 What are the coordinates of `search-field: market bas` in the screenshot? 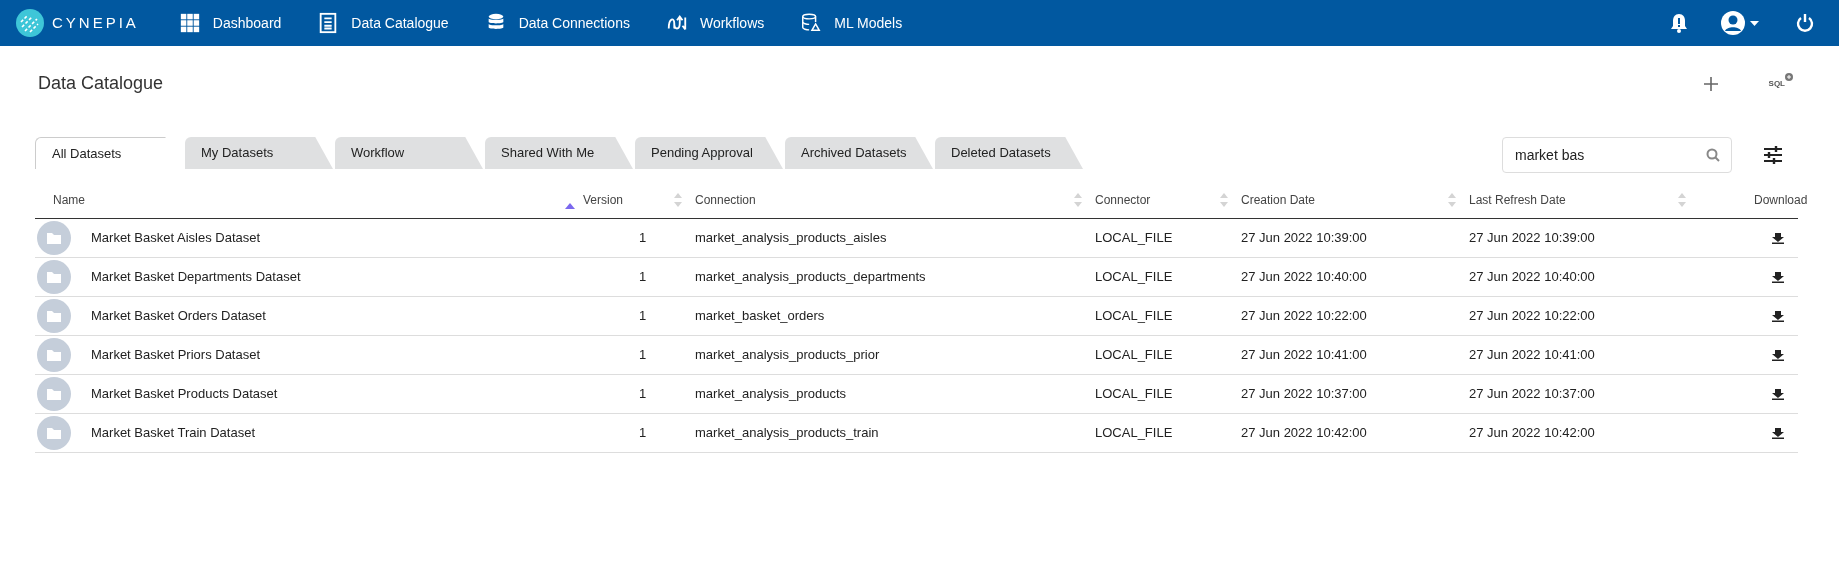 It's located at (1617, 155).